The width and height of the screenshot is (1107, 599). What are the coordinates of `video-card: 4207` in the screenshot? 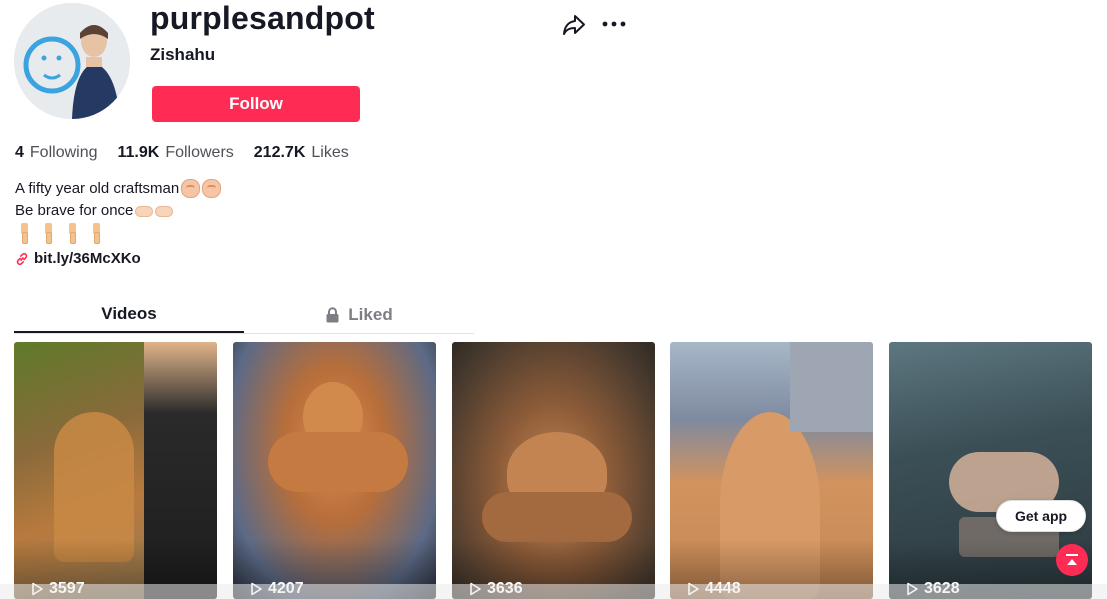 It's located at (334, 470).